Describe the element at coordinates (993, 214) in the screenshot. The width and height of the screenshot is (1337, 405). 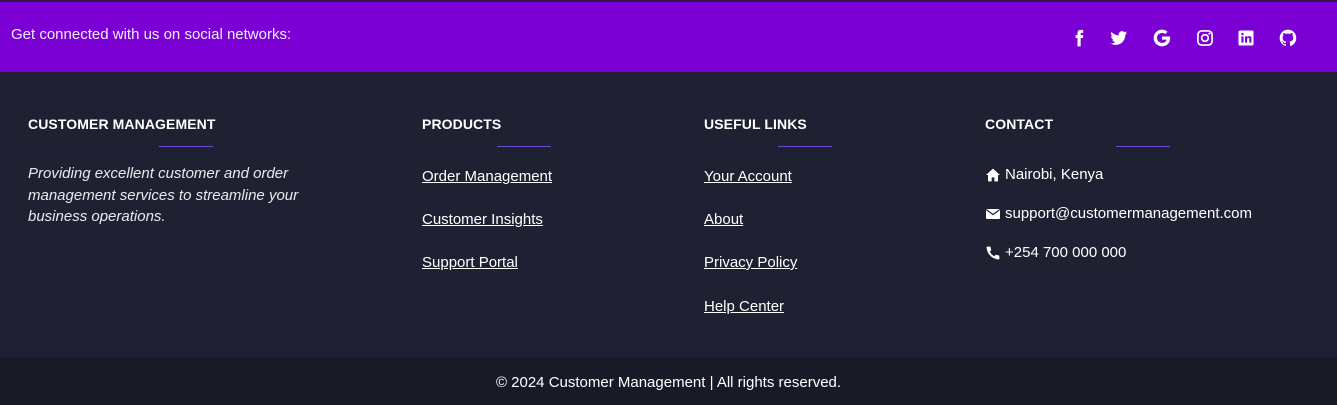
I see `envelope-icon` at that location.